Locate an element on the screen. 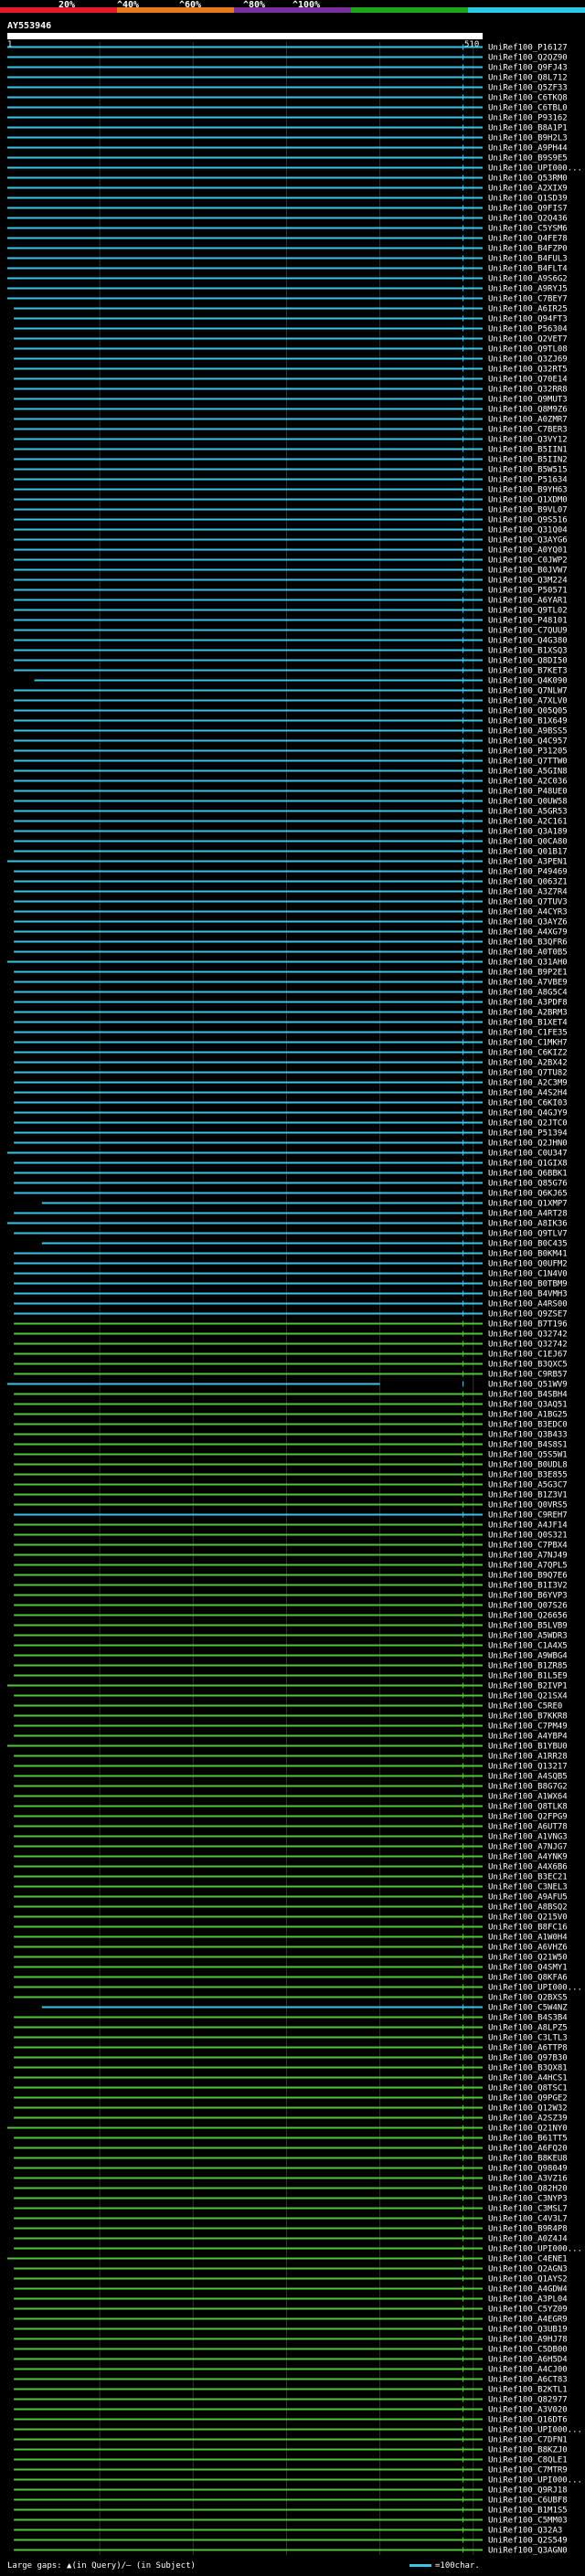  hit-label: UniRef100_Q3UB19 is located at coordinates (528, 2330).